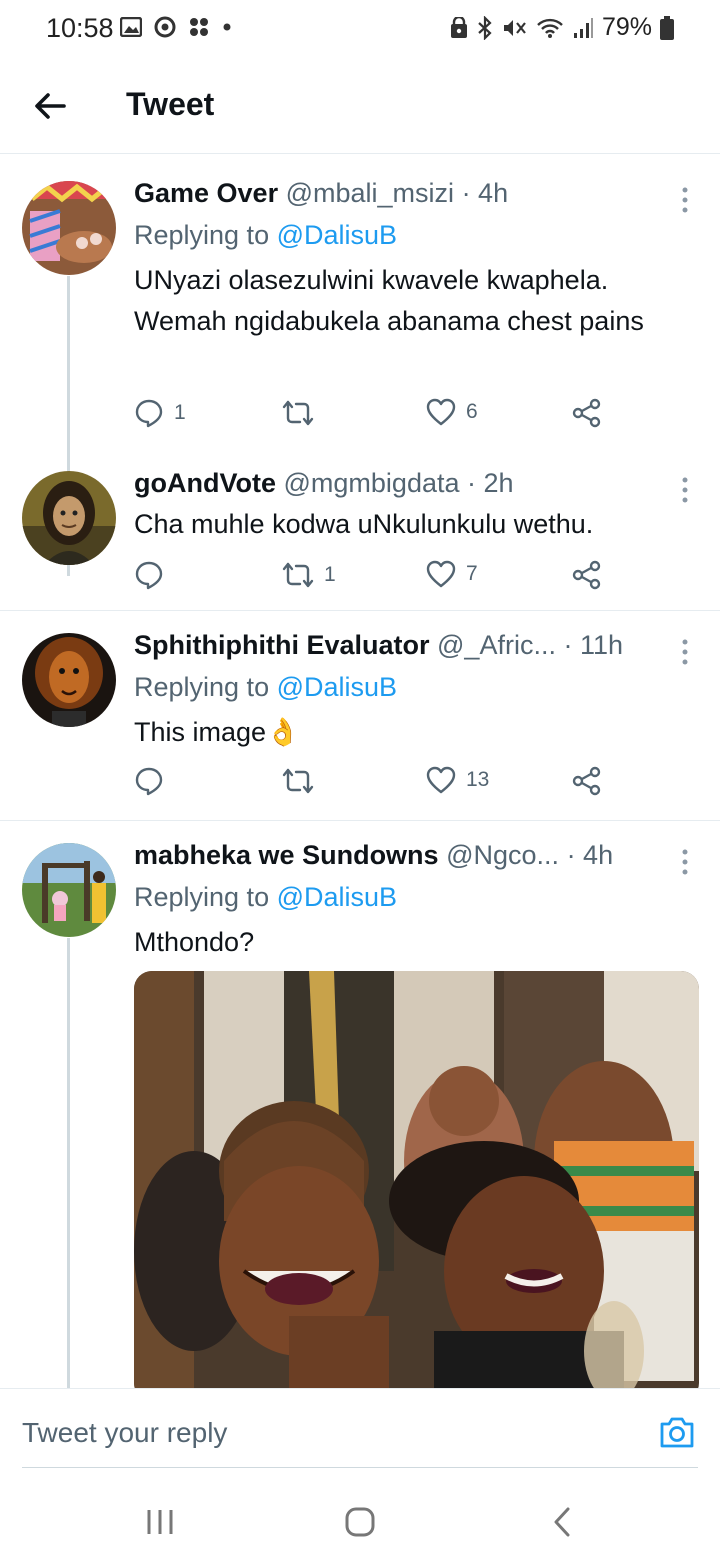 The width and height of the screenshot is (720, 1560). I want to click on status-right-icons: 79%, so click(562, 27).